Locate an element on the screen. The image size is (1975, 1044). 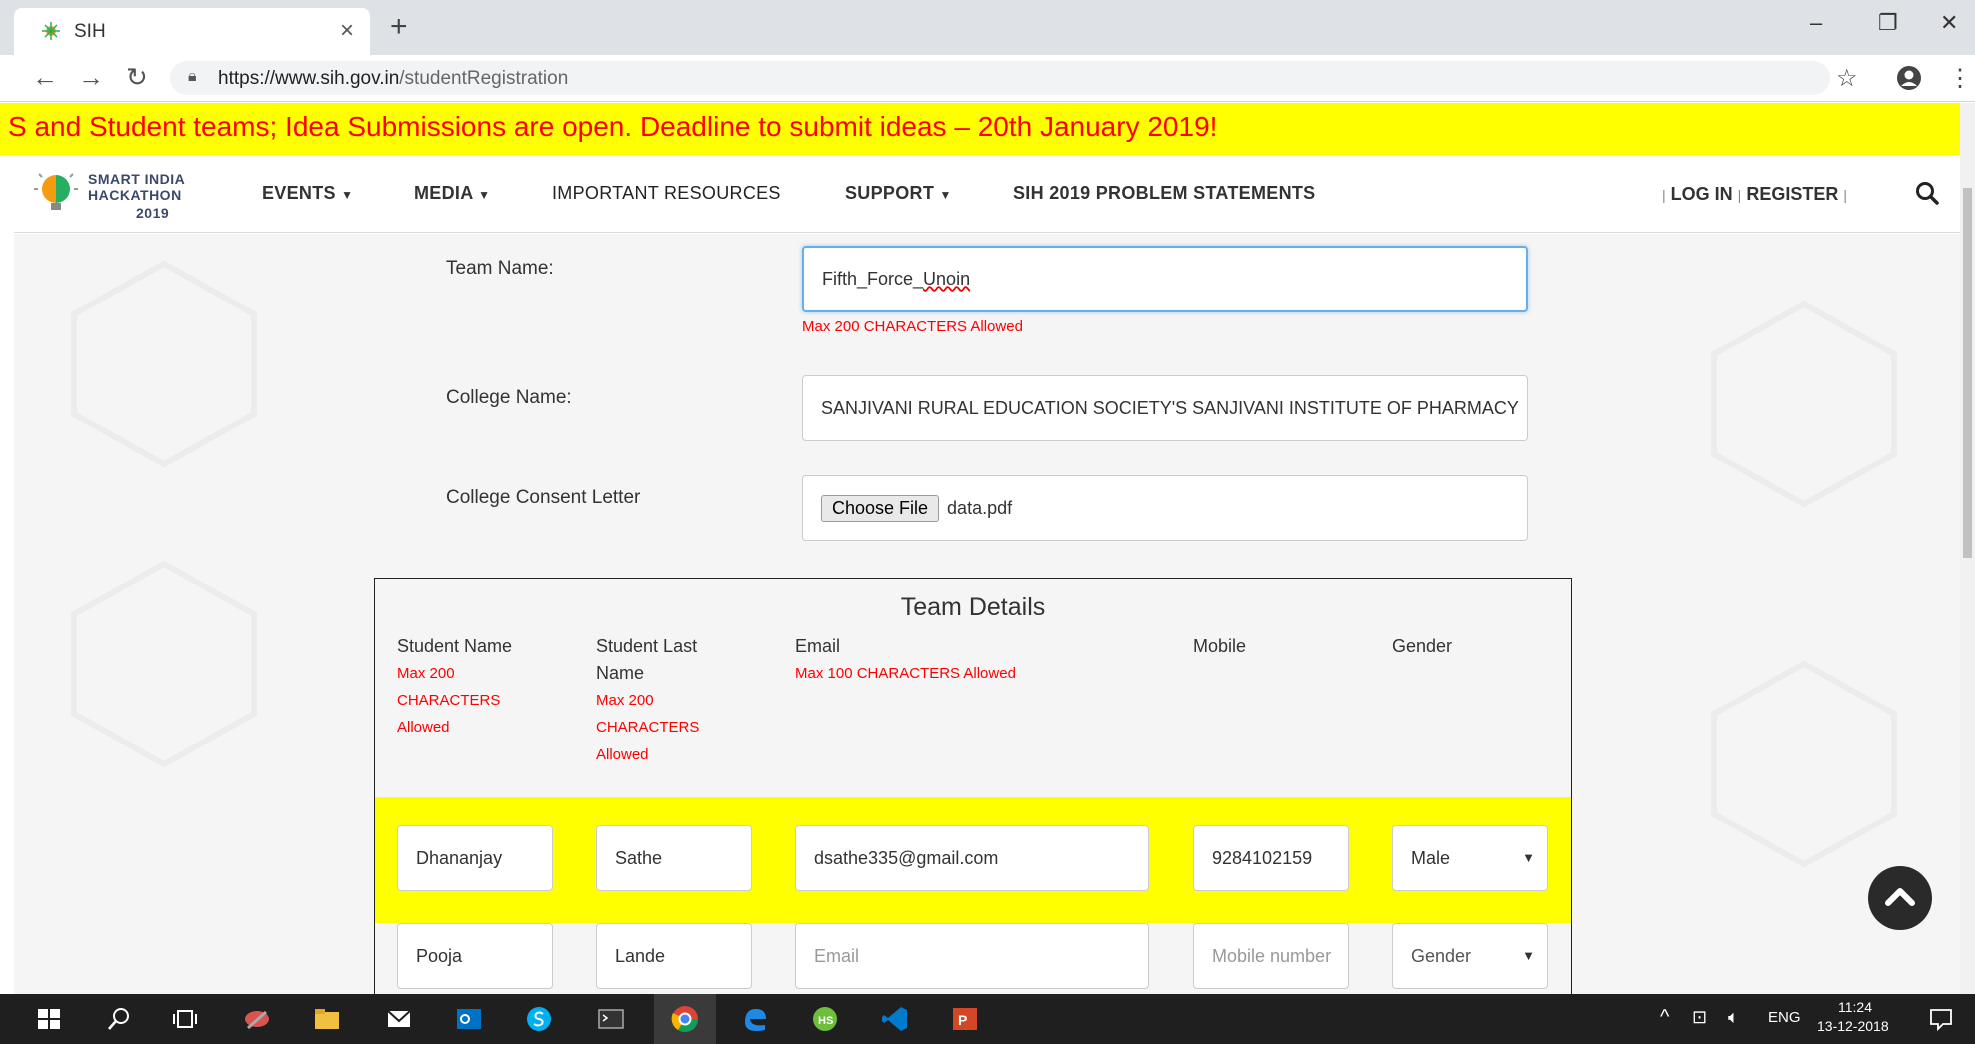
nav-media: MEDIA ▼ is located at coordinates (452, 193).